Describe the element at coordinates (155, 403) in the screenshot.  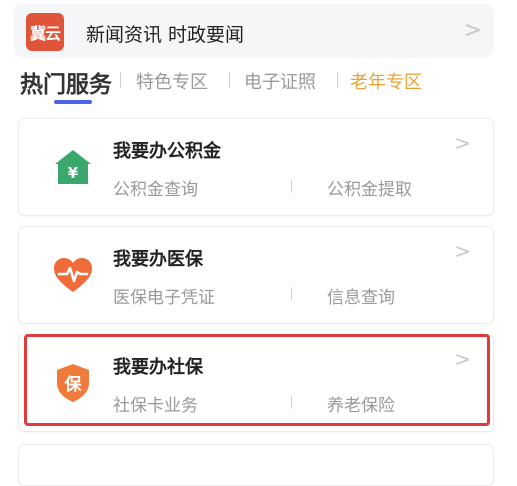
I see `action-social-card: 社保卡业务` at that location.